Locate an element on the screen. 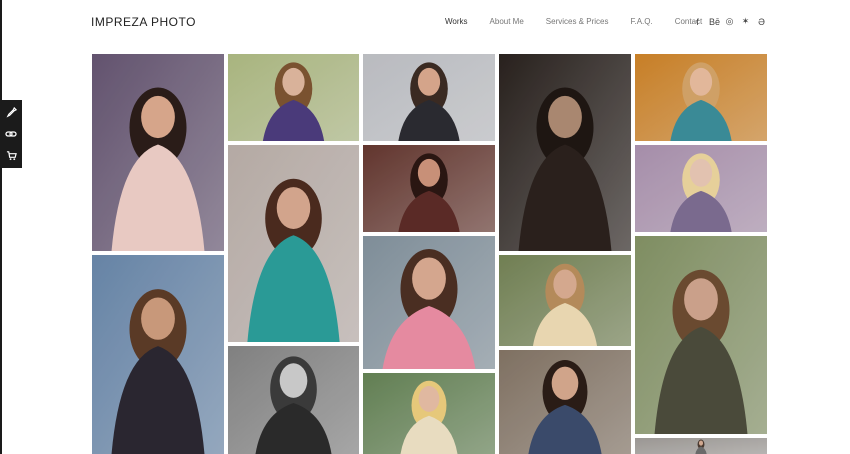 This screenshot has width=850, height=454. photo-blonde-lollipop-purple is located at coordinates (701, 188).